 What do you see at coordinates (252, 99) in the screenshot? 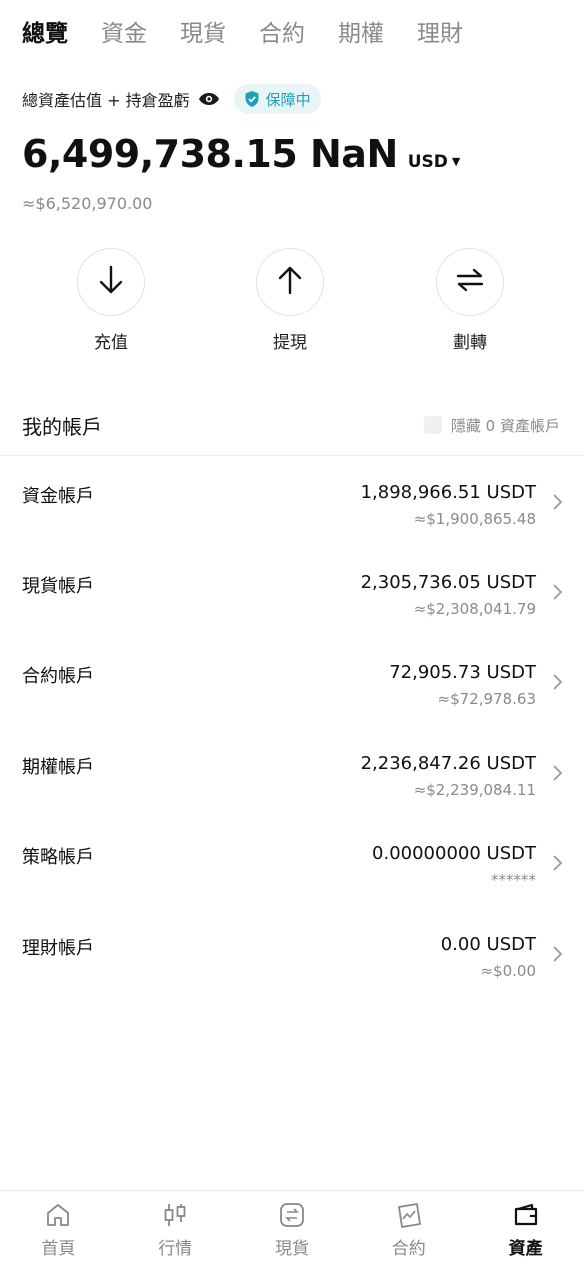
I see `shield-icon` at bounding box center [252, 99].